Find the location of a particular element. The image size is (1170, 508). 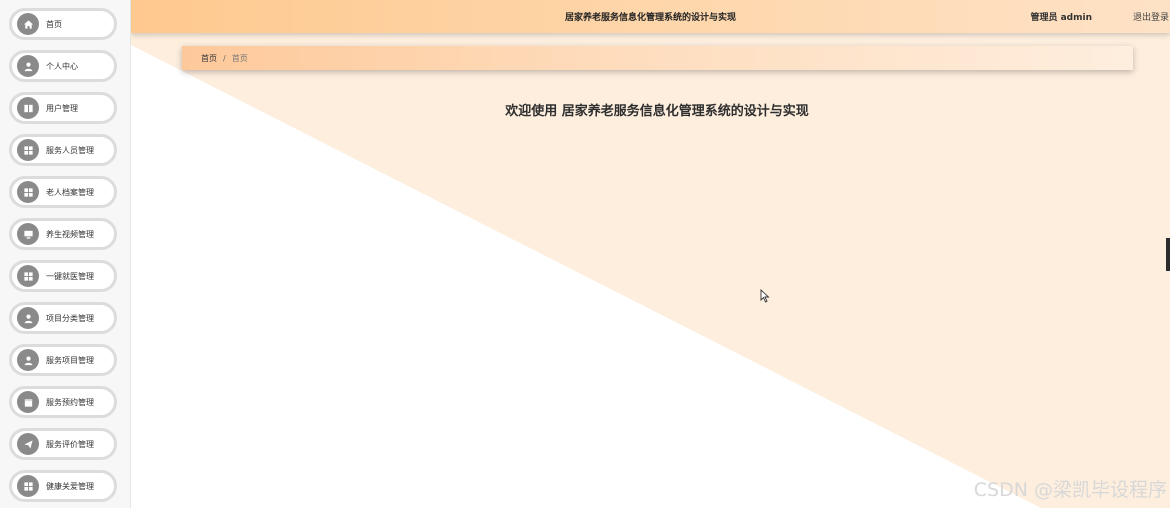

side-handle is located at coordinates (1168, 254).